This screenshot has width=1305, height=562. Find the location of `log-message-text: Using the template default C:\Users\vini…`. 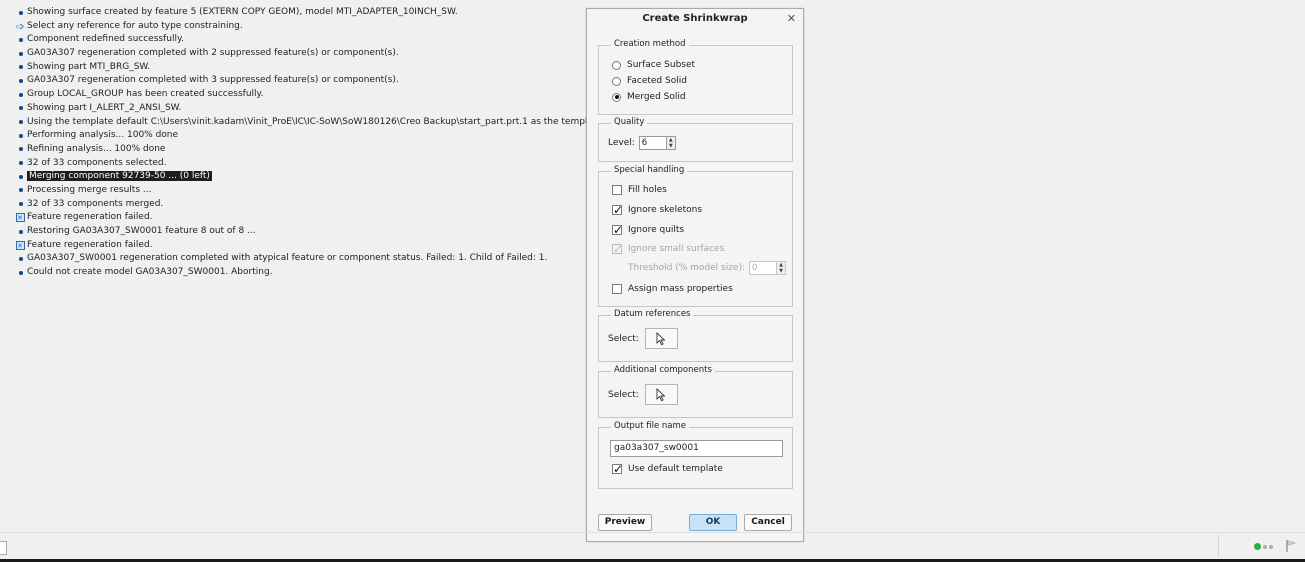

log-message-text: Using the template default C:\Users\vini… is located at coordinates (316, 121).